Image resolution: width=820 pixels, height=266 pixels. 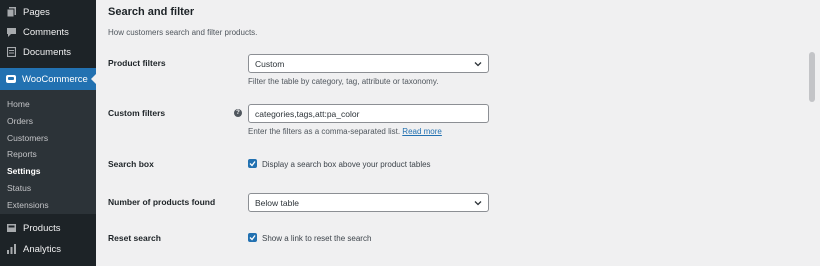 I want to click on submenu-item-extensions: Extensions, so click(x=28, y=205).